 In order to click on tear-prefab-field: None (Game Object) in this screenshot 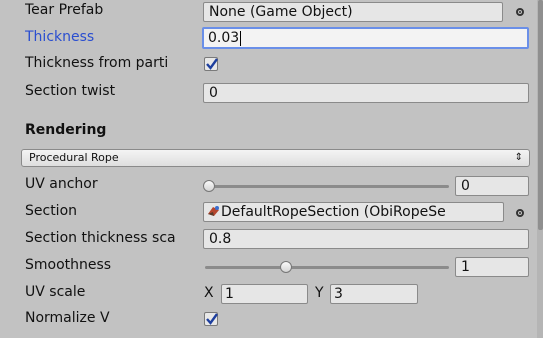, I will do `click(353, 12)`.